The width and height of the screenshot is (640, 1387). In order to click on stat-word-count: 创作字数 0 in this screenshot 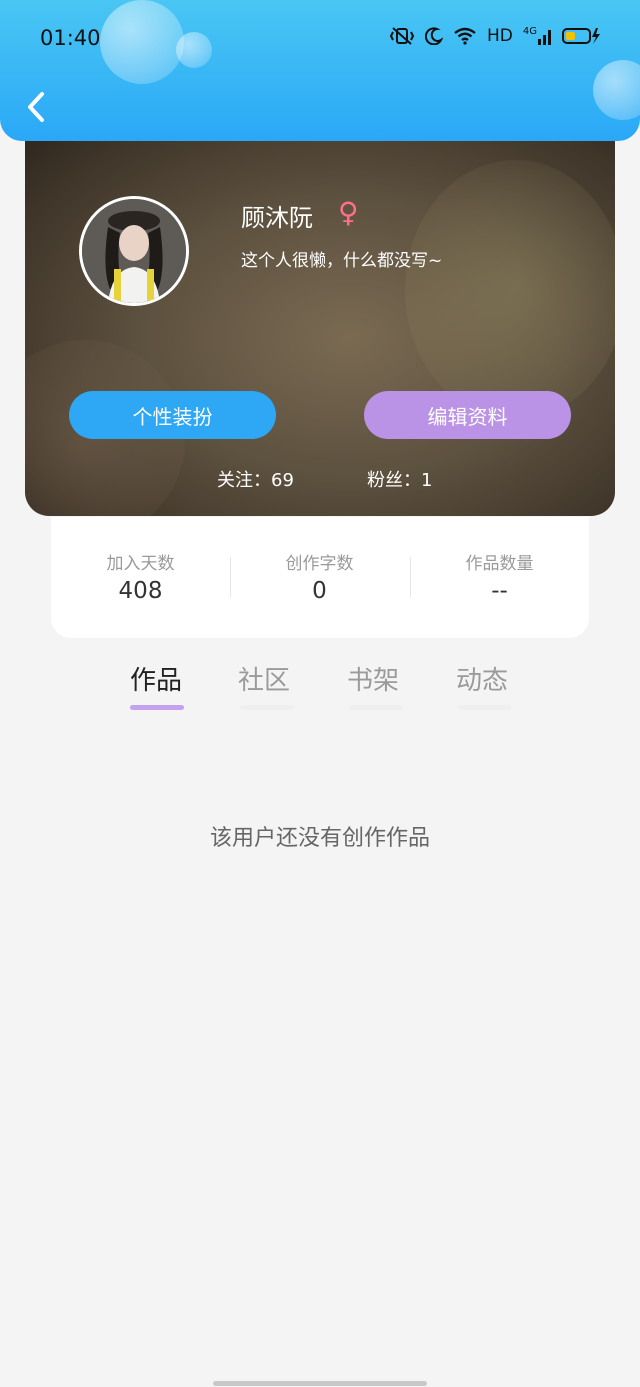, I will do `click(319, 576)`.